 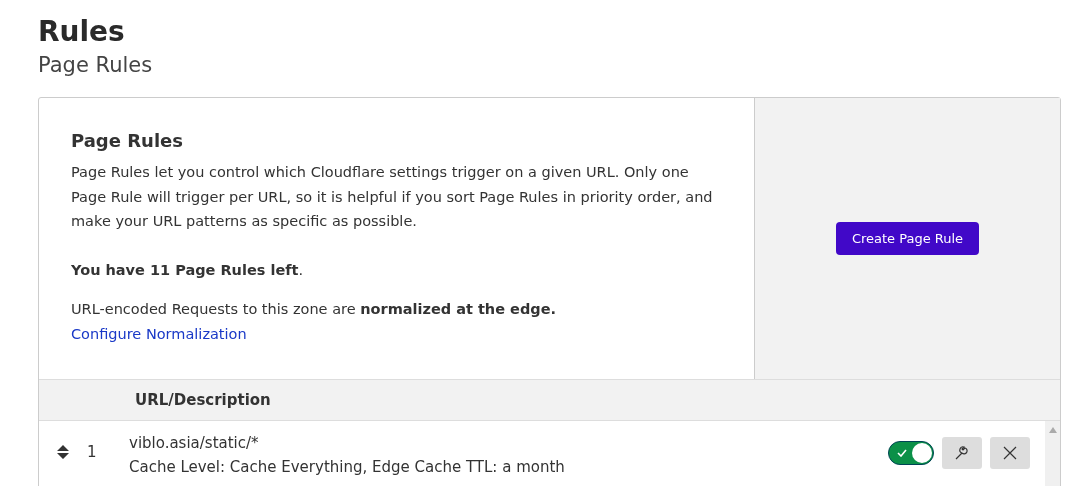 What do you see at coordinates (159, 333) in the screenshot?
I see `configure-normalization-link: Configure Normalization` at bounding box center [159, 333].